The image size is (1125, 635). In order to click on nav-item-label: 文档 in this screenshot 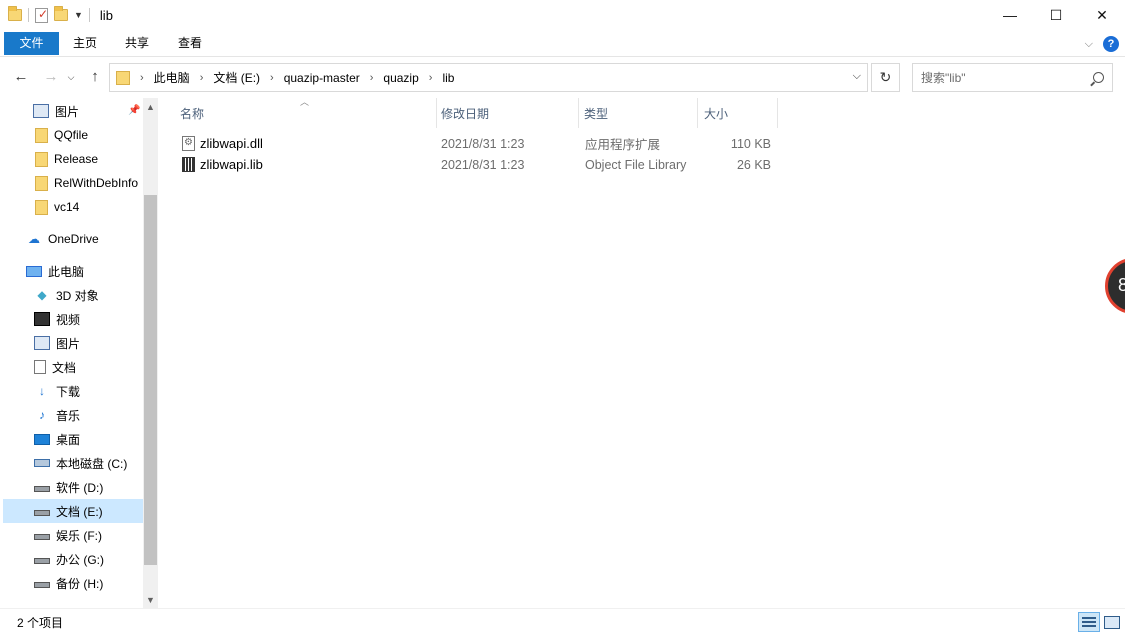, I will do `click(64, 367)`.